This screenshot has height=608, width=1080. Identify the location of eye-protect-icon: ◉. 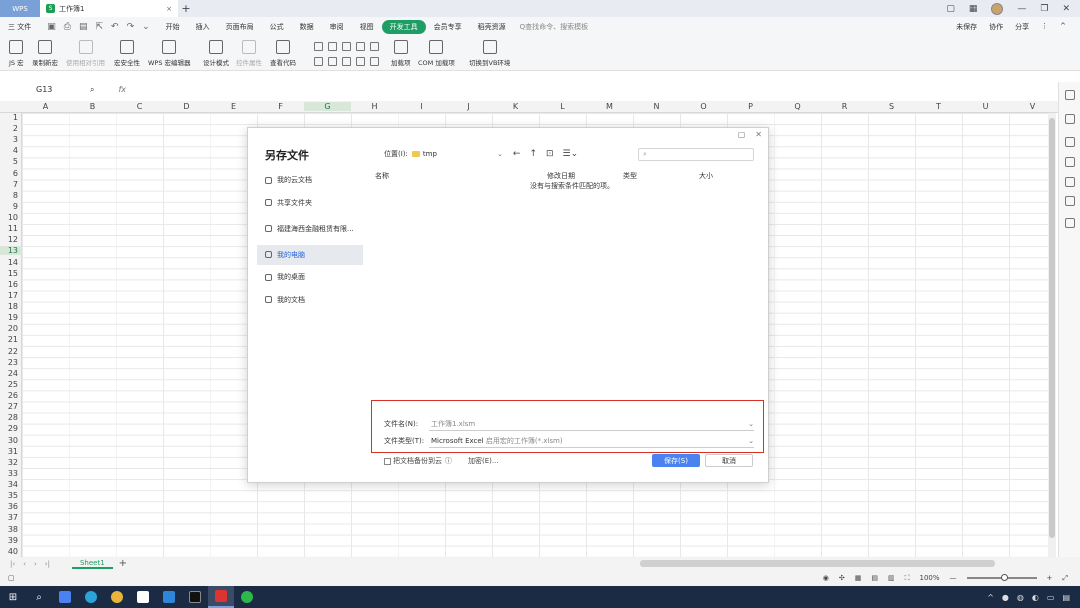
(826, 578).